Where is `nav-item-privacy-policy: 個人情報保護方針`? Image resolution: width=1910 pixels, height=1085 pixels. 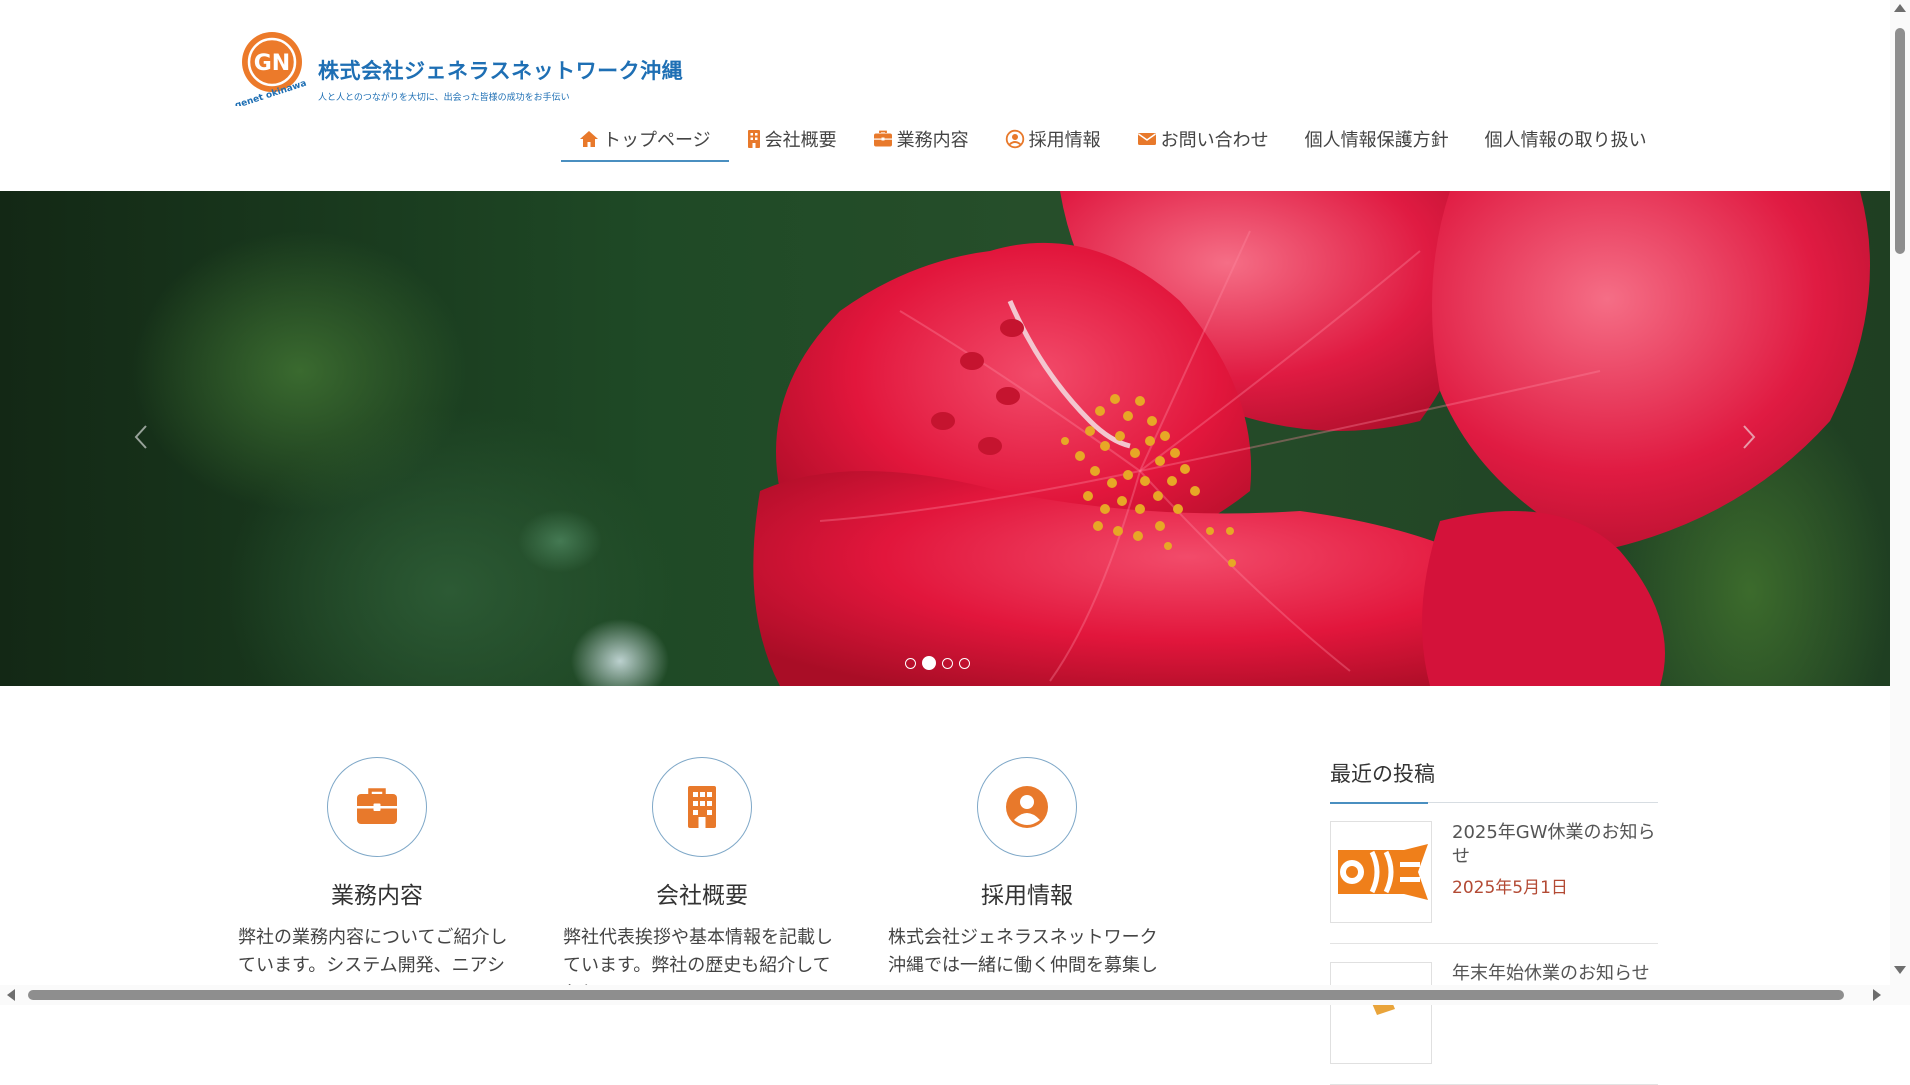 nav-item-privacy-policy: 個人情報保護方針 is located at coordinates (1377, 139).